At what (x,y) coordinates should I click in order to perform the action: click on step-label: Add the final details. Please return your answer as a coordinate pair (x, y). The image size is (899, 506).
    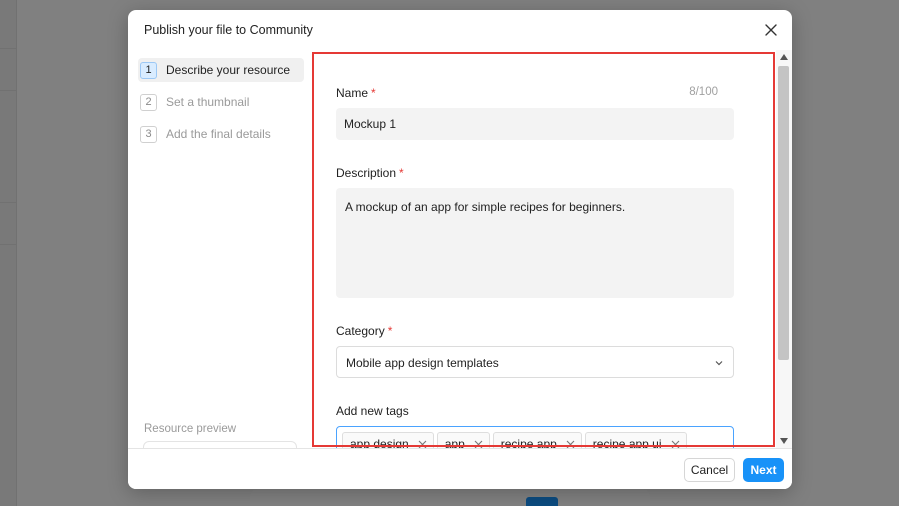
    Looking at the image, I should click on (218, 134).